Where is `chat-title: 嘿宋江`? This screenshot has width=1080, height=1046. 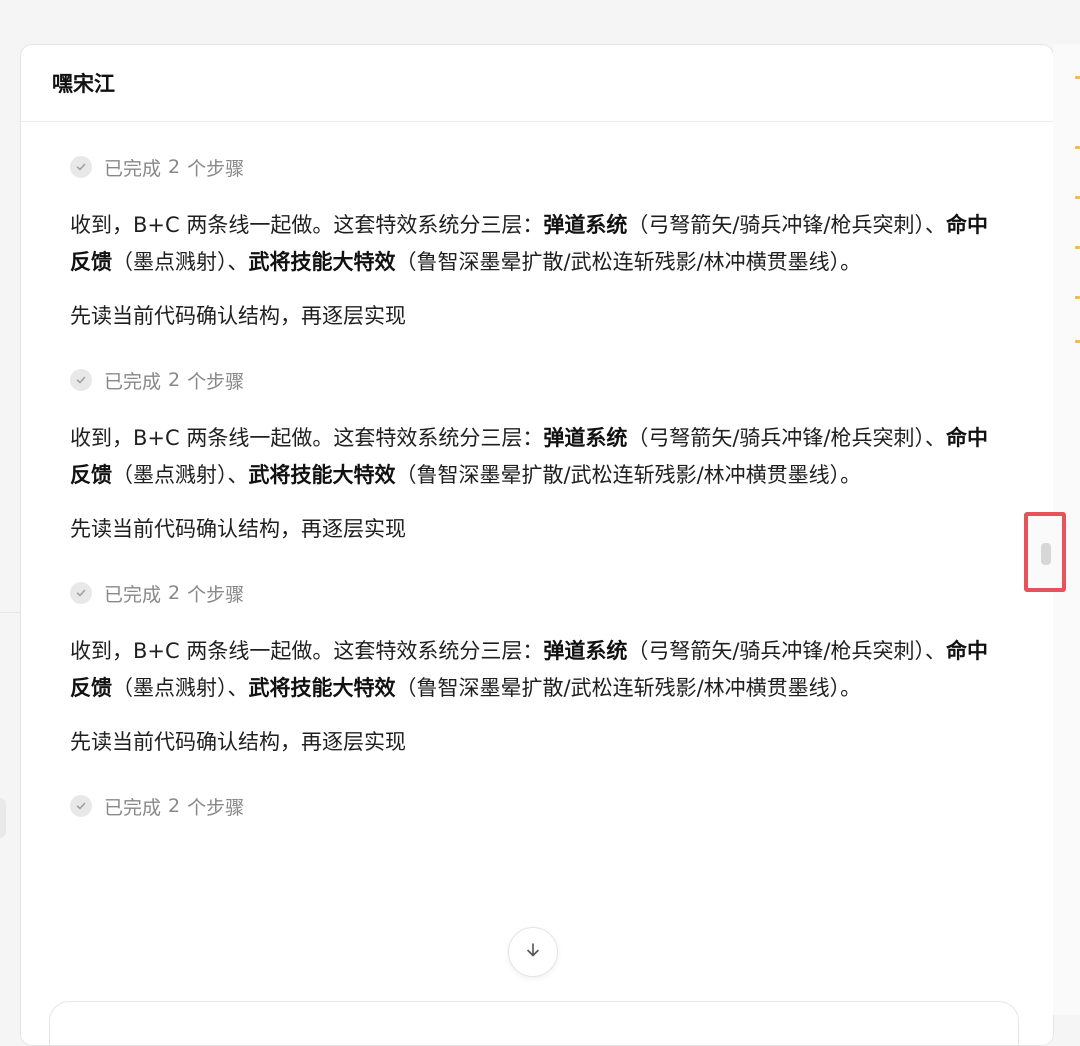
chat-title: 嘿宋江 is located at coordinates (83, 84).